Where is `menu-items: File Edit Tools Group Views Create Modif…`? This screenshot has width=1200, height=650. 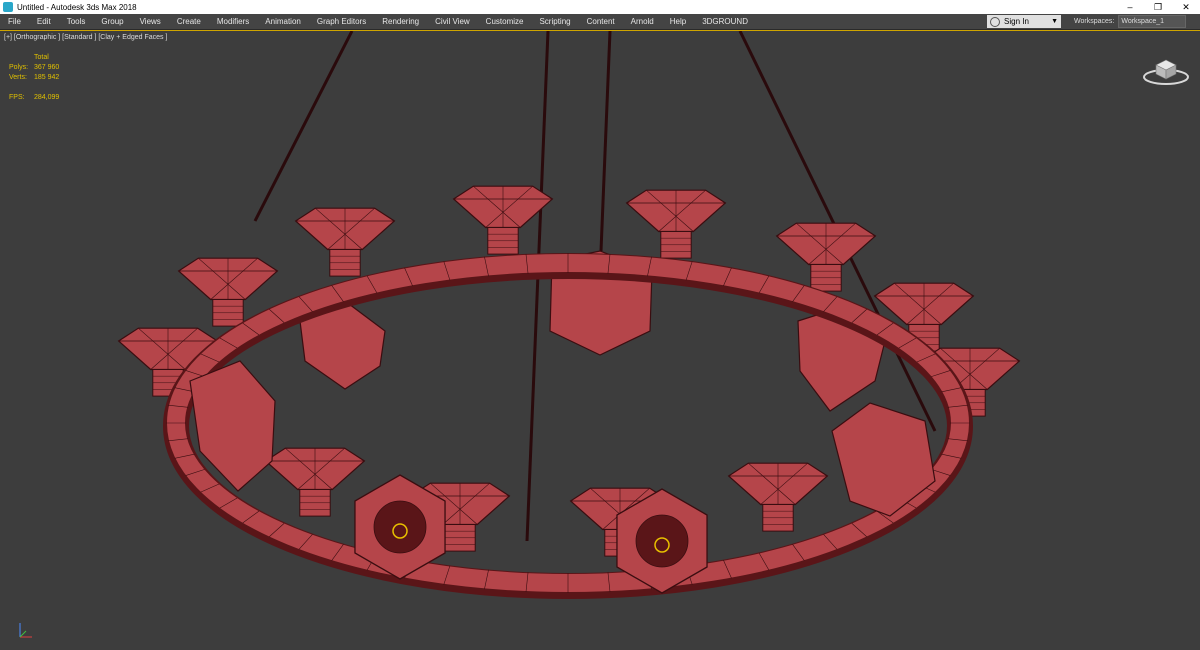 menu-items: File Edit Tools Group Views Create Modif… is located at coordinates (378, 21).